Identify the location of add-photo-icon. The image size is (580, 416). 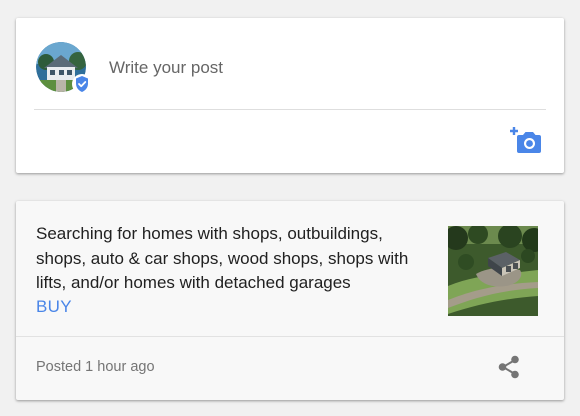
(526, 140).